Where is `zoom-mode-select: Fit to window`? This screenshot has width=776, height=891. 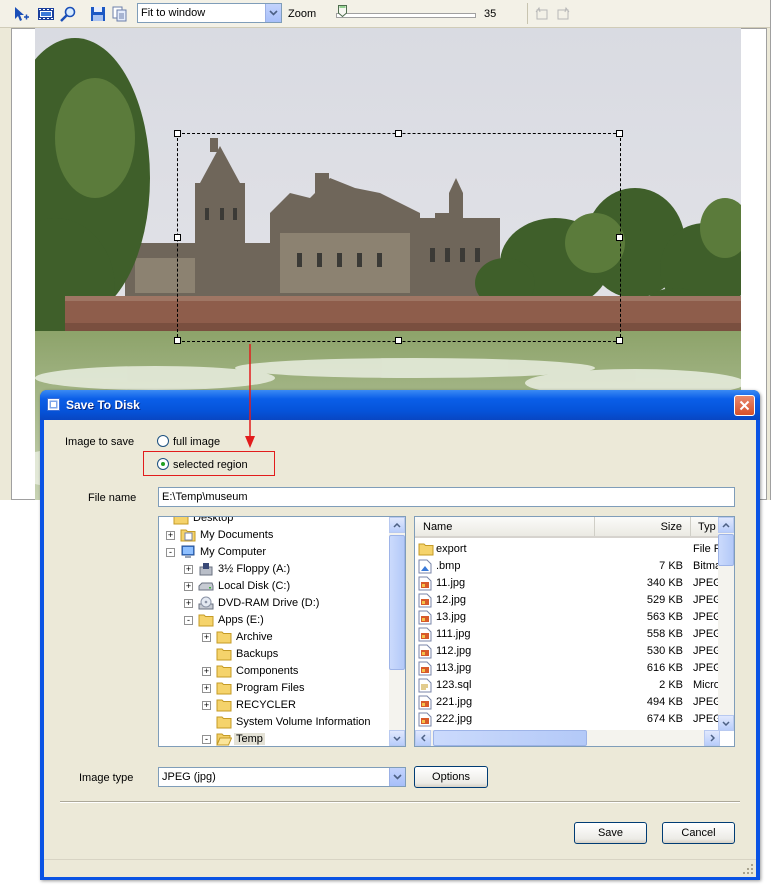
zoom-mode-select: Fit to window is located at coordinates (209, 13).